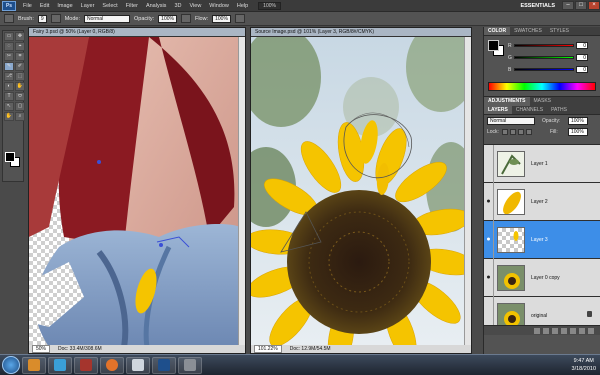 This screenshot has height=375, width=600. What do you see at coordinates (9, 106) in the screenshot?
I see `path-select-tool-icon: ↖` at bounding box center [9, 106].